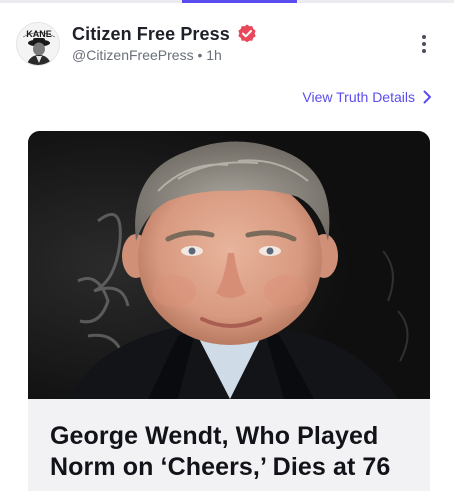  What do you see at coordinates (220, 467) in the screenshot?
I see `link-headline-line2: Norm on ‘Cheers,’ Dies at 76` at bounding box center [220, 467].